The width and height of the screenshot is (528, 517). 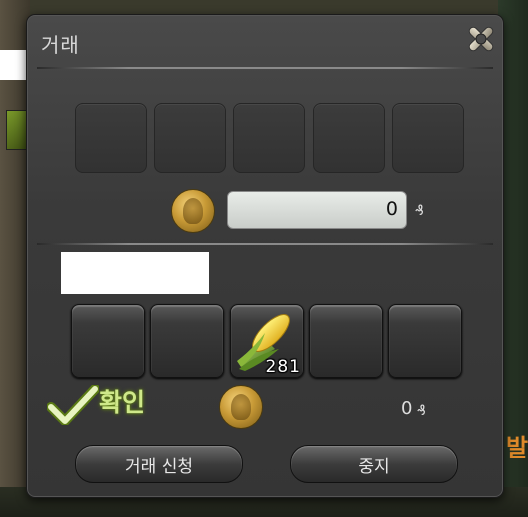 What do you see at coordinates (391, 209) in the screenshot?
I see `my-gil-value: 0` at bounding box center [391, 209].